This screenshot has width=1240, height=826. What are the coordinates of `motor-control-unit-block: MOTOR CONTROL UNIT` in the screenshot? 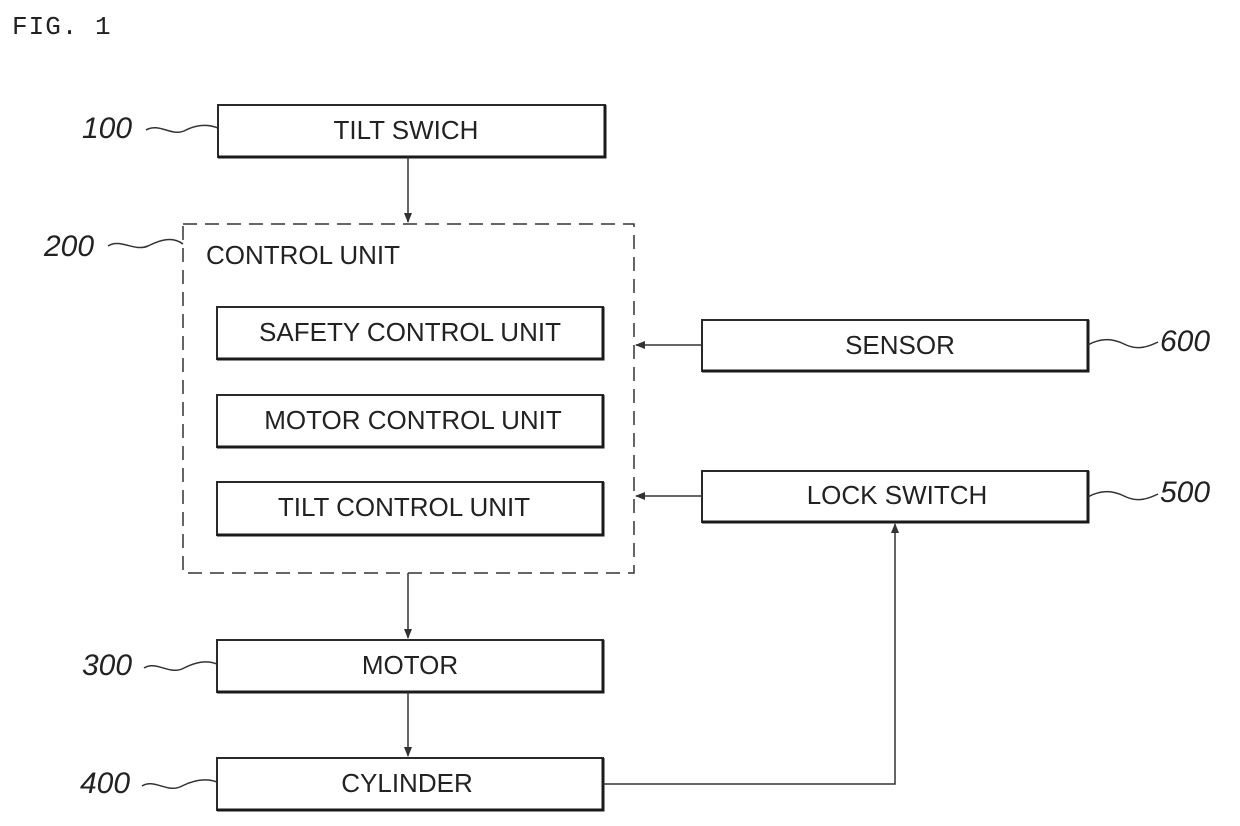 It's located at (410, 421).